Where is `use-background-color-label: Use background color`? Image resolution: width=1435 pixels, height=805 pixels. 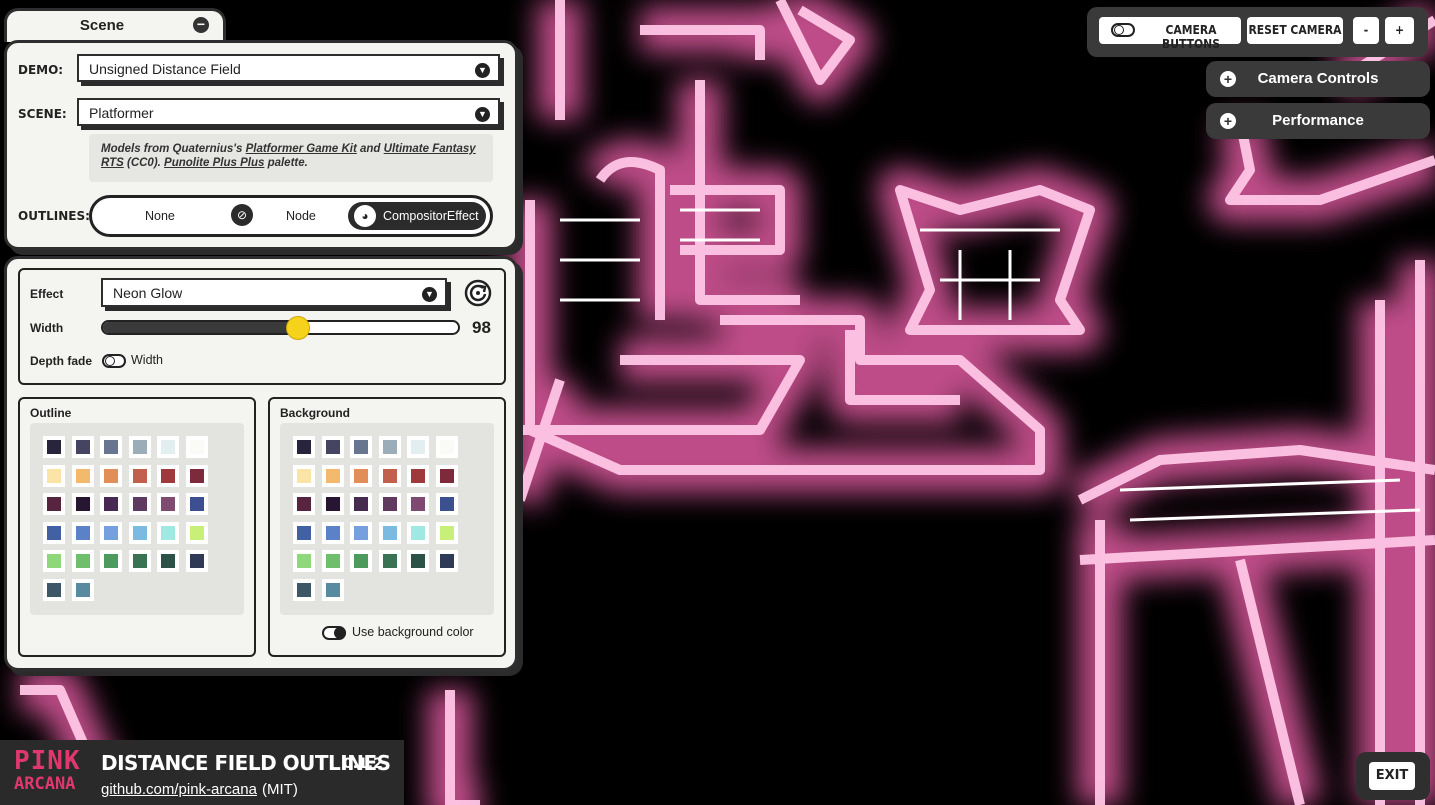 use-background-color-label: Use background color is located at coordinates (413, 632).